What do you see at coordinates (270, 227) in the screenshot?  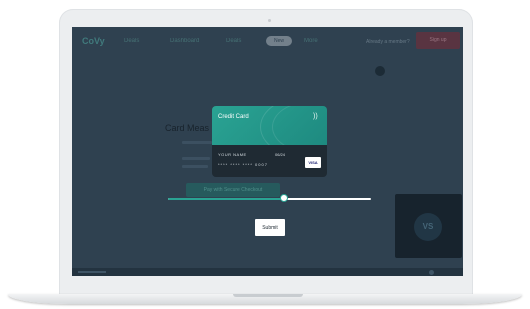 I see `submit-button: Submit` at bounding box center [270, 227].